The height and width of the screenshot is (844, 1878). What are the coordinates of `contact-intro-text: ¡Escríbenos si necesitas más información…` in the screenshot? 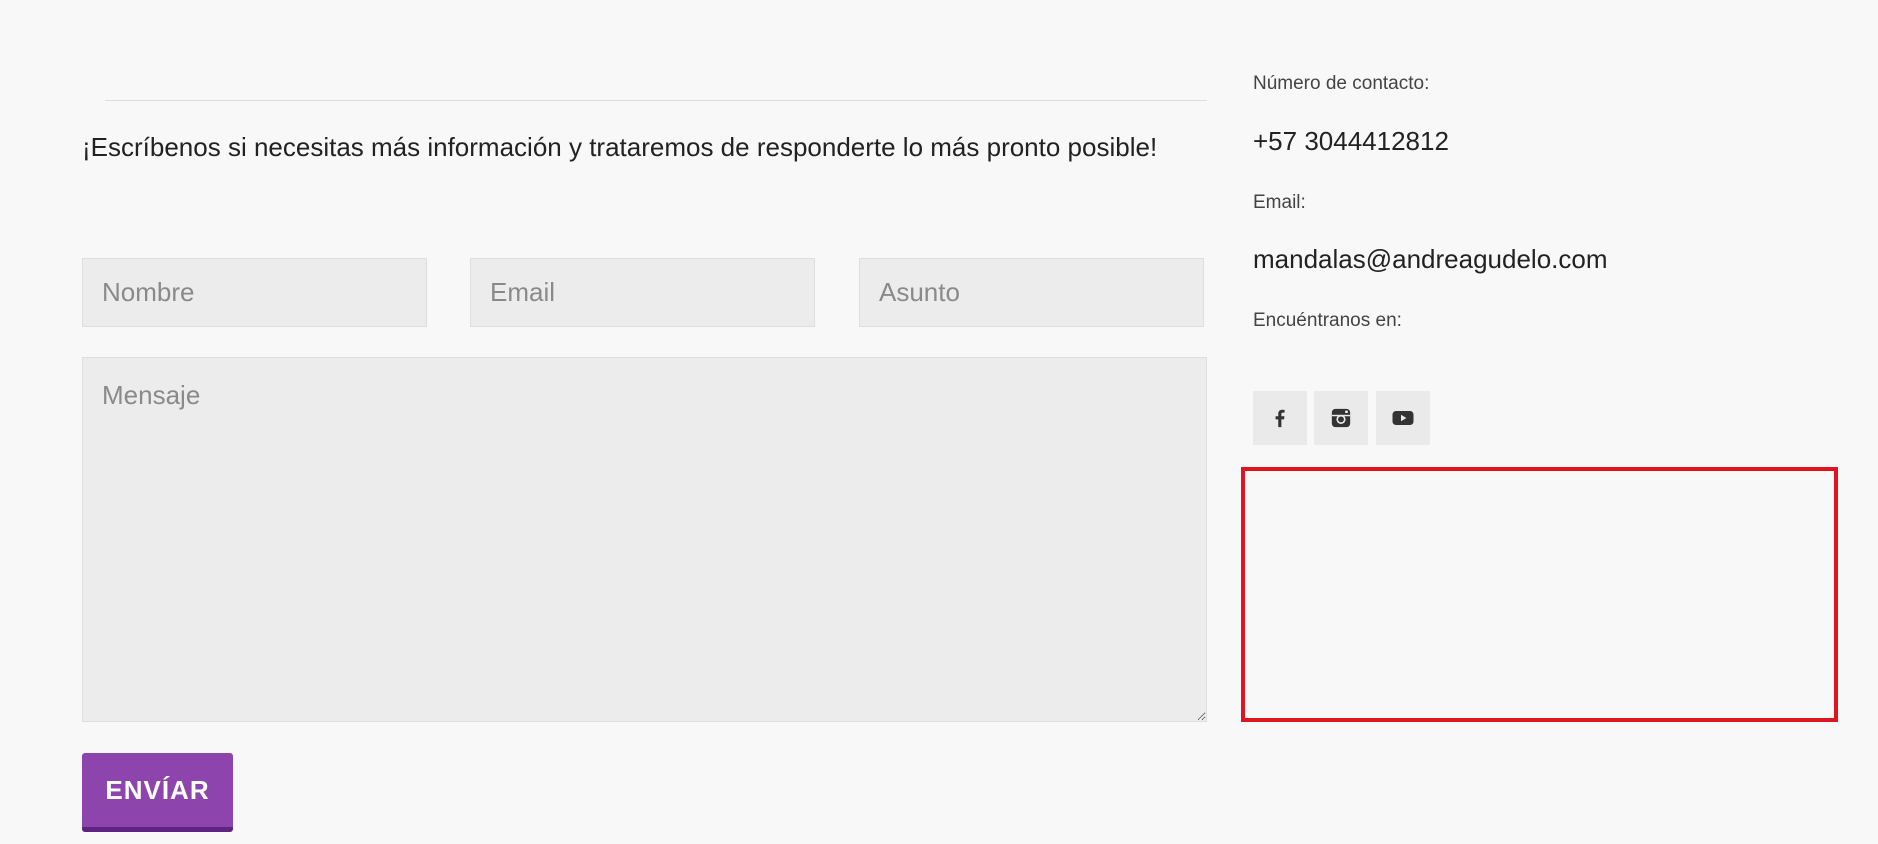 It's located at (620, 147).